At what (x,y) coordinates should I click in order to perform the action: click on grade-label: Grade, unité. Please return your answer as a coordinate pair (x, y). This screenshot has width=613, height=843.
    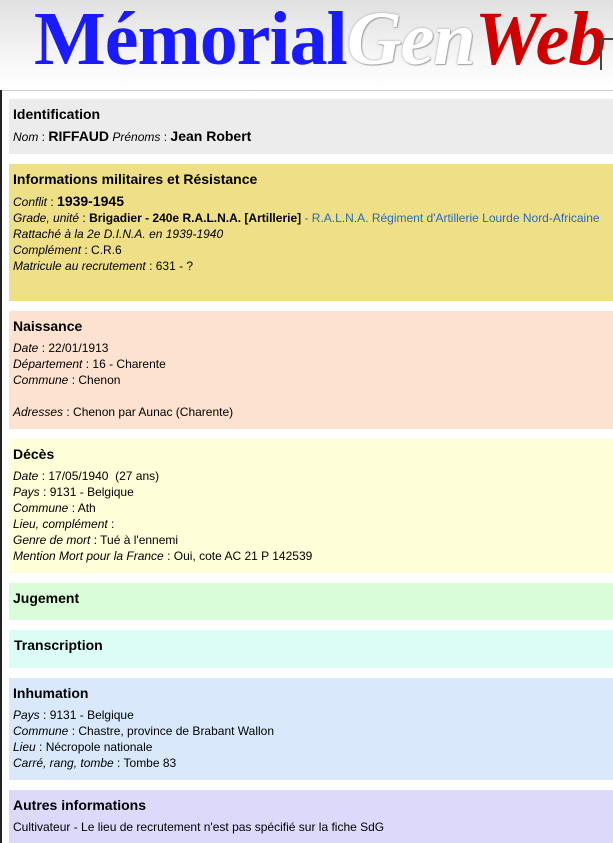
    Looking at the image, I should click on (46, 218).